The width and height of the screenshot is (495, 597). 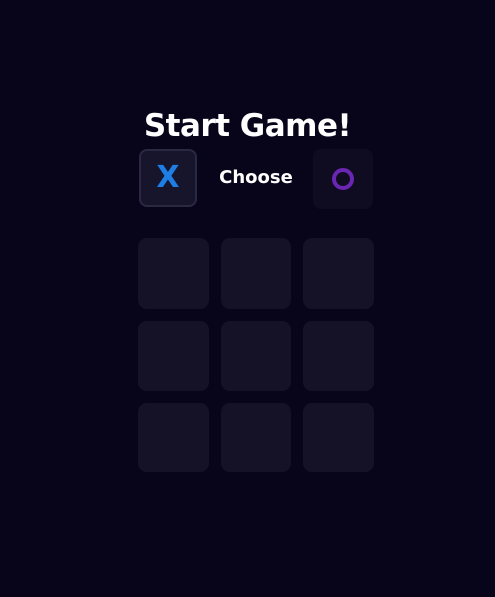 What do you see at coordinates (256, 177) in the screenshot?
I see `choose-label: Choose` at bounding box center [256, 177].